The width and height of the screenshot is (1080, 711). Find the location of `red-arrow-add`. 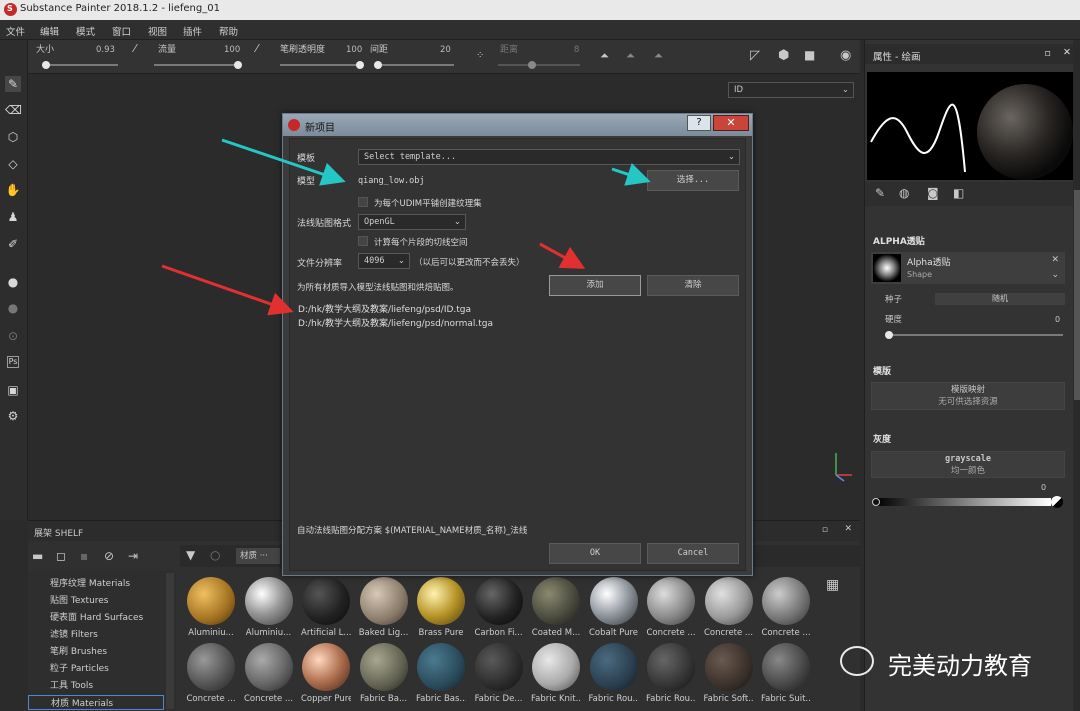

red-arrow-add is located at coordinates (562, 255).